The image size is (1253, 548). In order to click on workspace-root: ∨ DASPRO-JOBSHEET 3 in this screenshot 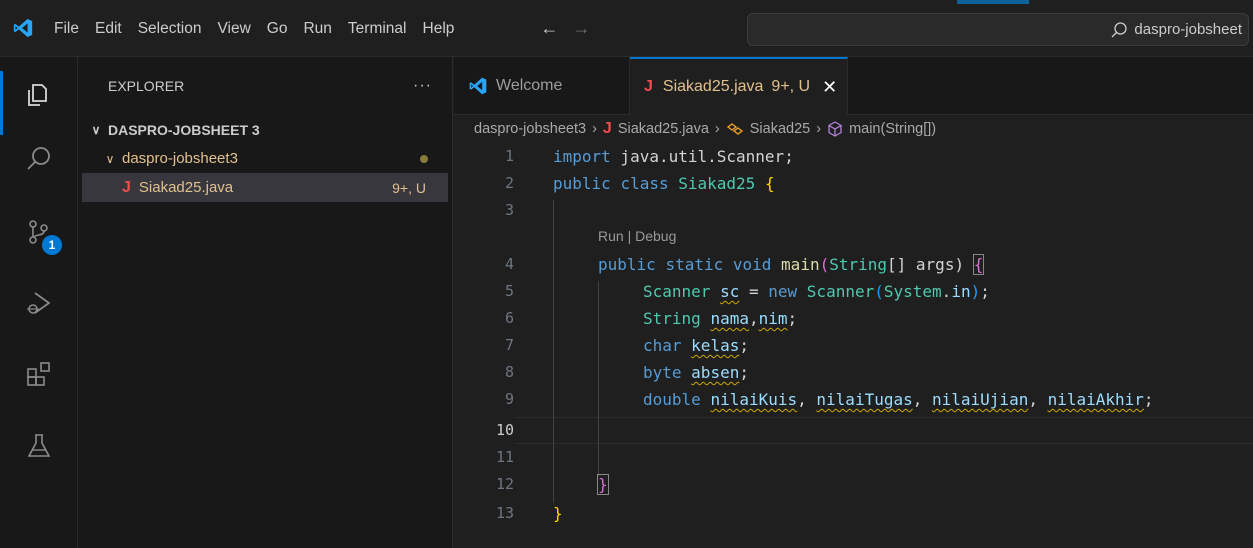, I will do `click(265, 129)`.